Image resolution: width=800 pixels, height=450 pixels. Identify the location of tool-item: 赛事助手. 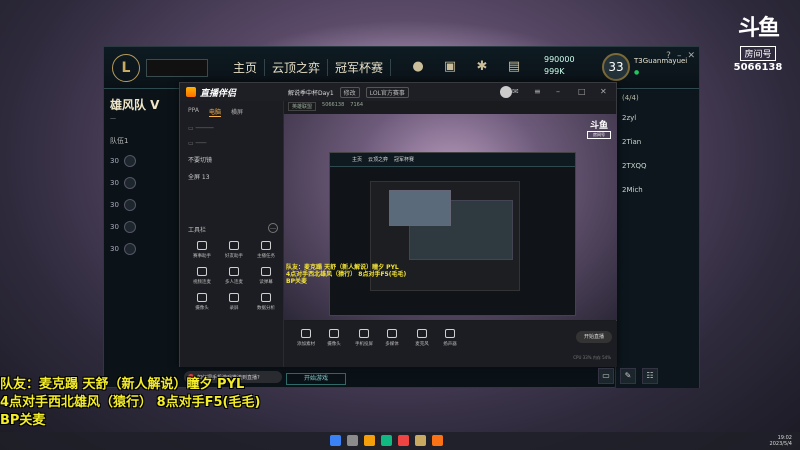
(202, 250).